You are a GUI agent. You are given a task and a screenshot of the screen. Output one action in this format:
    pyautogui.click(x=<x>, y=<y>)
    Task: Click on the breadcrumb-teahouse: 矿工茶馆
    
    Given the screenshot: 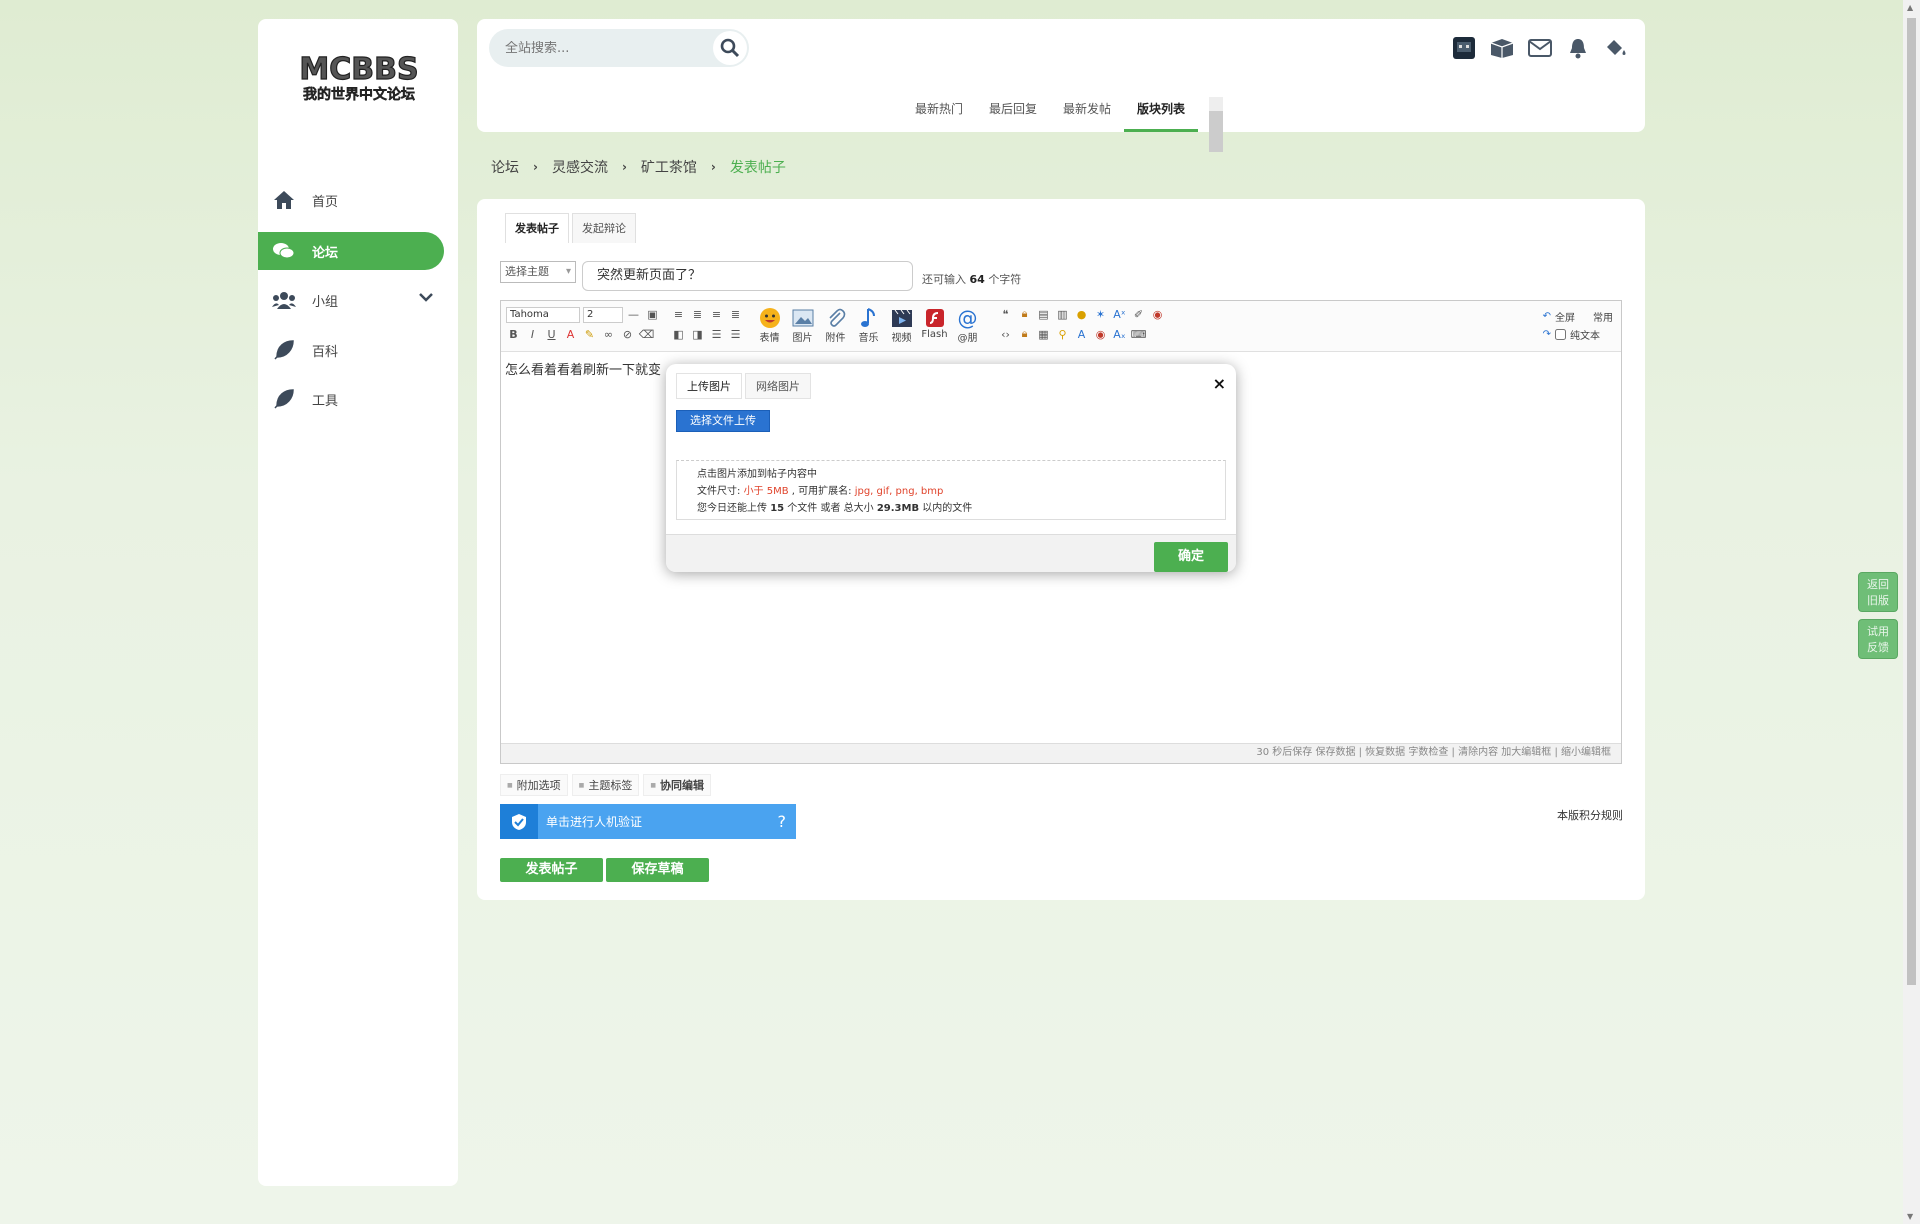 What is the action you would take?
    pyautogui.click(x=669, y=167)
    